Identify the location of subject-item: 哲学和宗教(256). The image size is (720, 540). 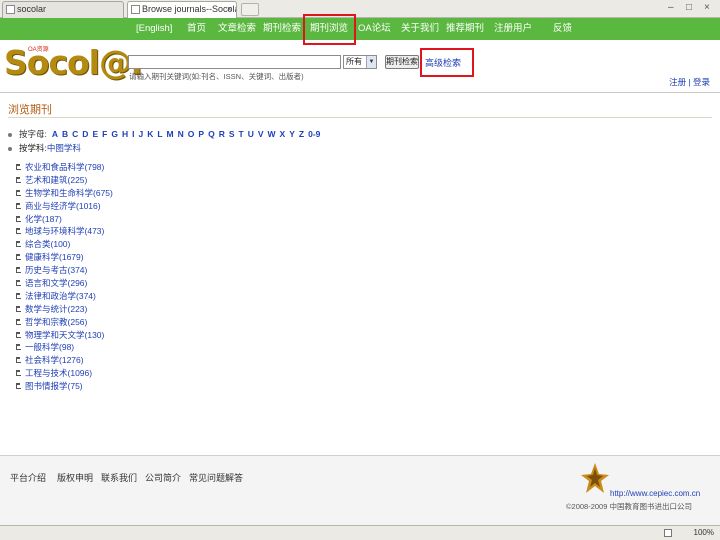
(64, 322).